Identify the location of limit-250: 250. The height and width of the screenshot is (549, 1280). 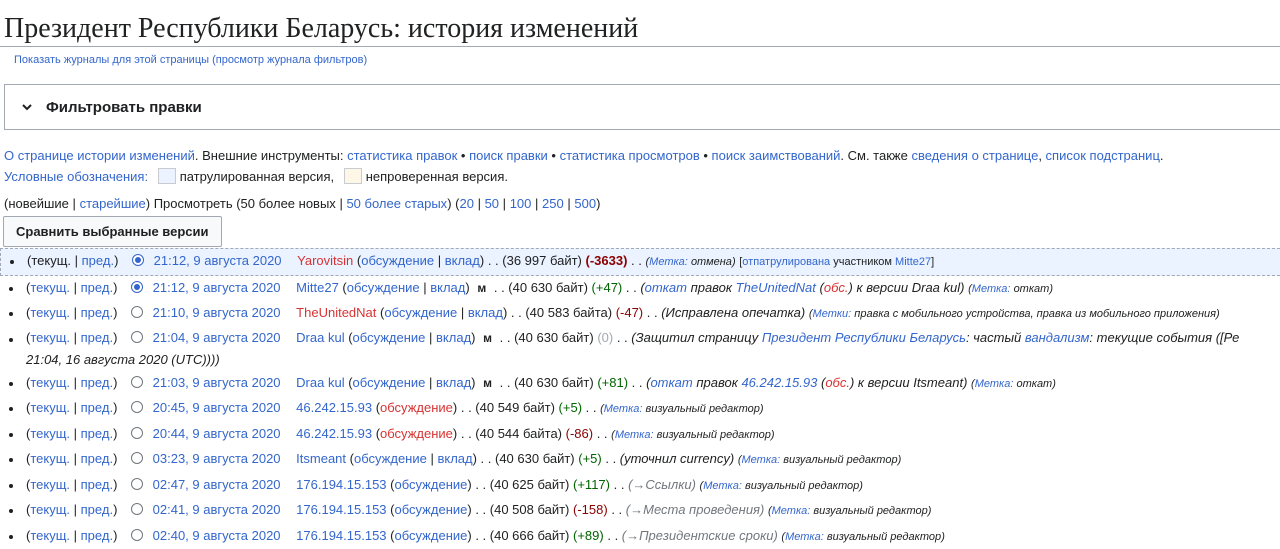
(553, 203).